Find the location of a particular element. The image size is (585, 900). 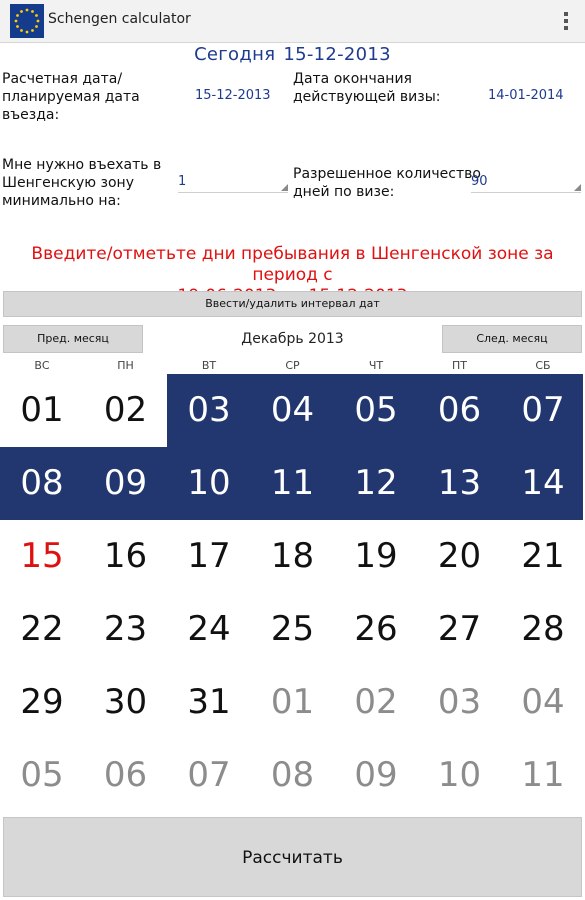

calendar-day: 12 is located at coordinates (376, 483).